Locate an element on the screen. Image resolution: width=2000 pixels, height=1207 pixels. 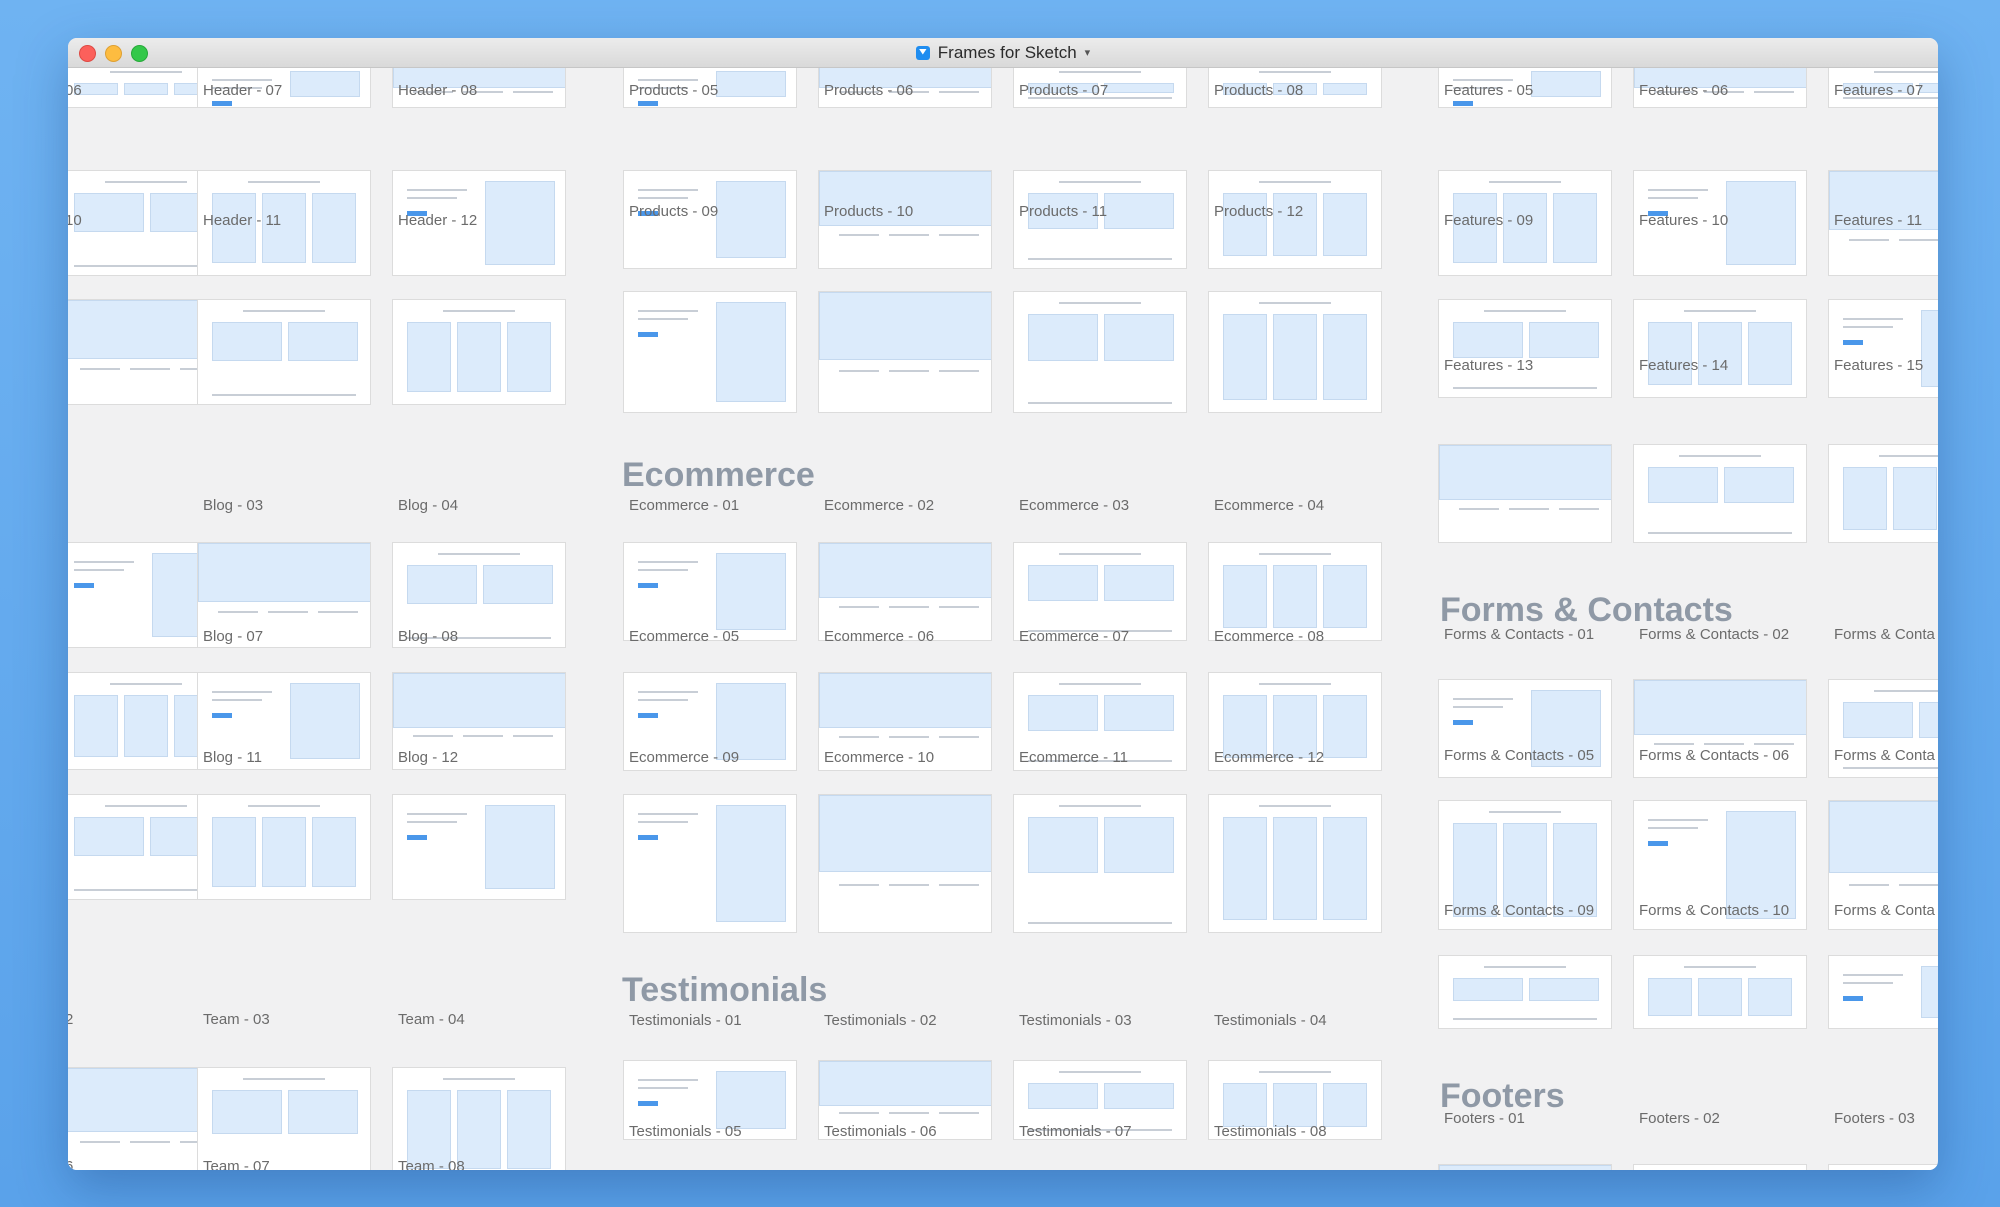
artboard-label: Products - 12 is located at coordinates (1258, 211).